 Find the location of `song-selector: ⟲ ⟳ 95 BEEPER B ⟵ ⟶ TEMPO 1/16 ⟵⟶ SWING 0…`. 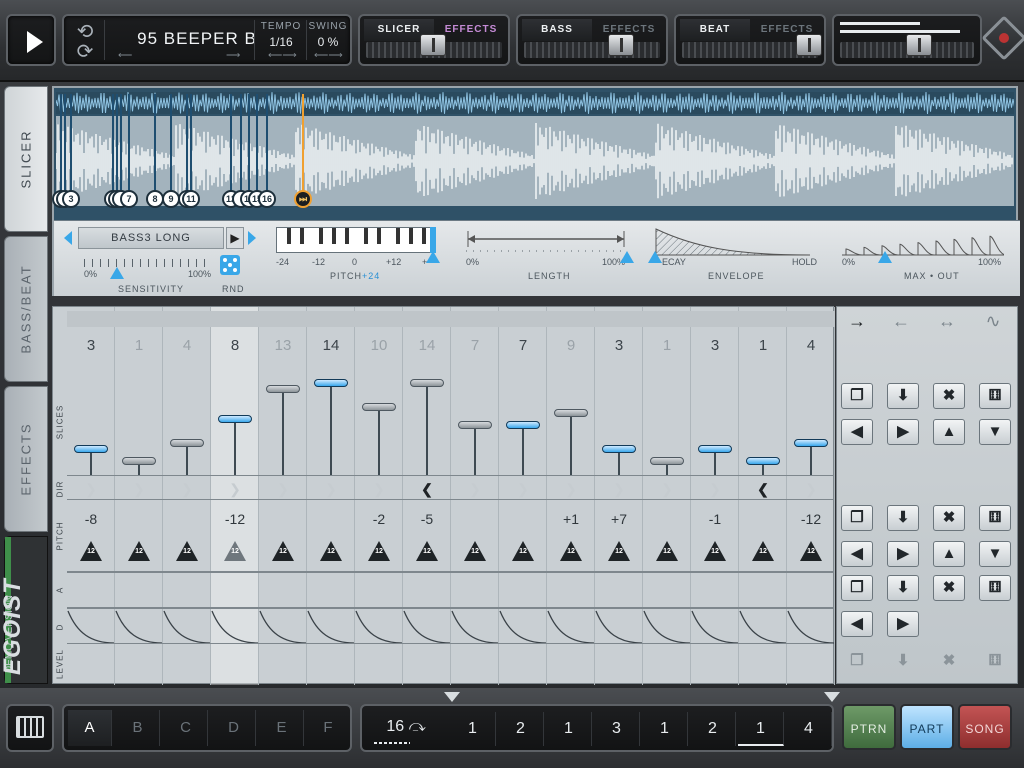

song-selector: ⟲ ⟳ 95 BEEPER B ⟵ ⟶ TEMPO 1/16 ⟵⟶ SWING 0… is located at coordinates (207, 40).